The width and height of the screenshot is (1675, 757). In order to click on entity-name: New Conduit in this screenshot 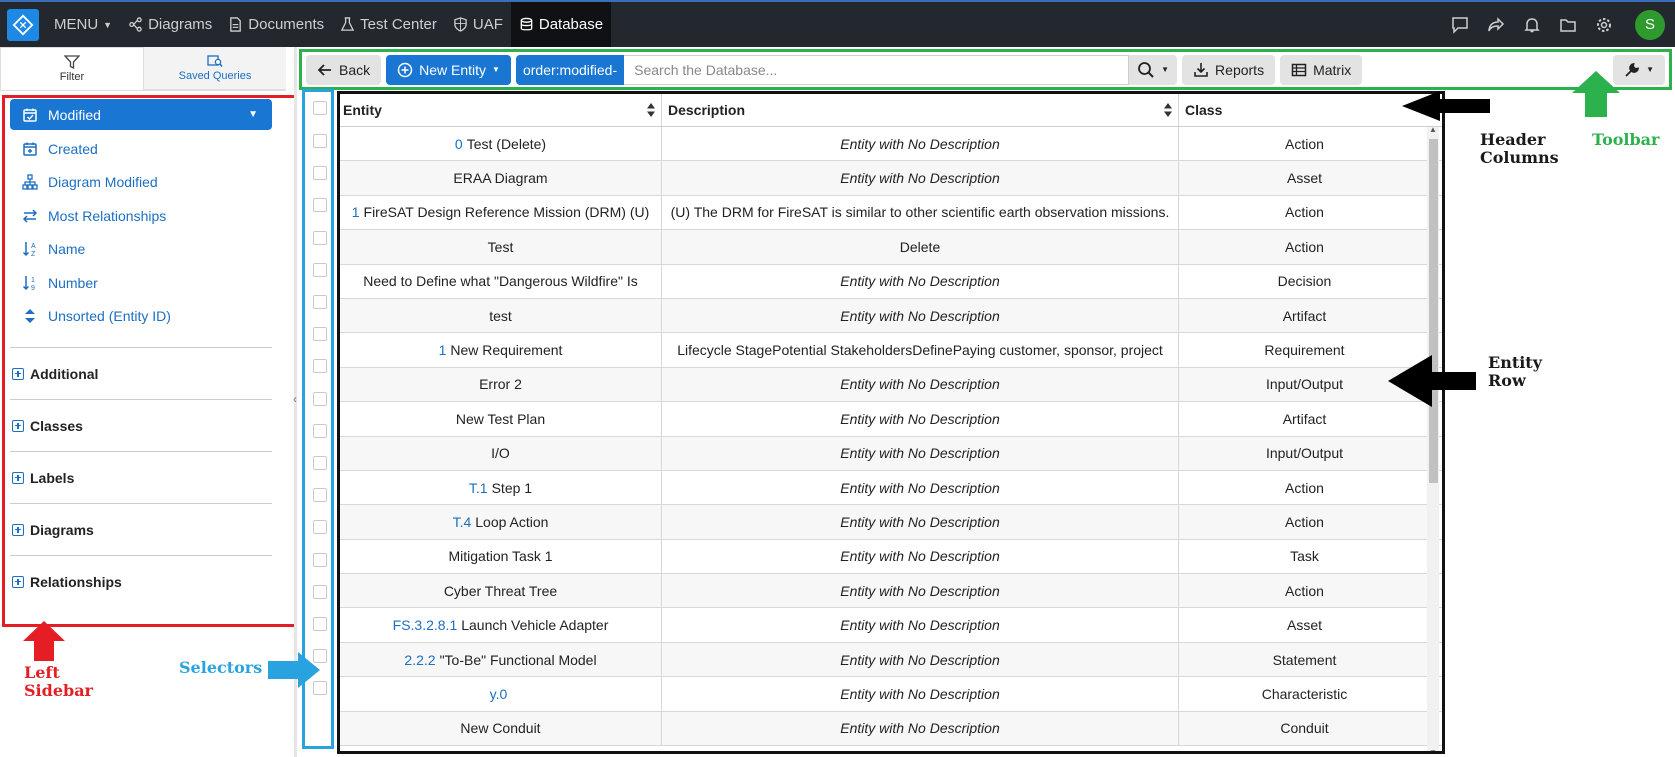, I will do `click(500, 728)`.